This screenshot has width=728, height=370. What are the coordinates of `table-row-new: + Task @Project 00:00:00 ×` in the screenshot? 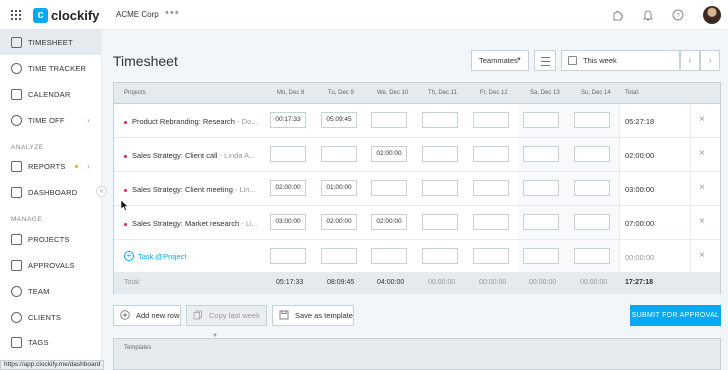 It's located at (417, 257).